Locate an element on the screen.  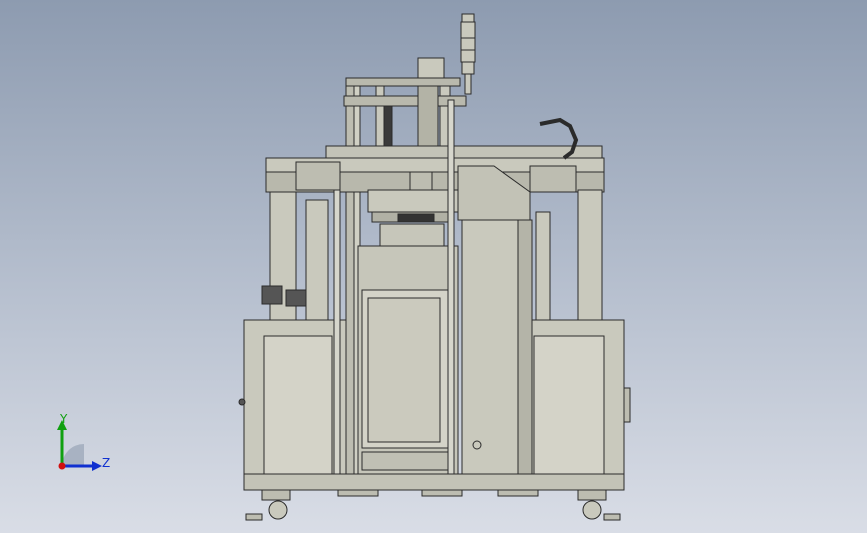
y-axis-label: Y is located at coordinates (64, 419).